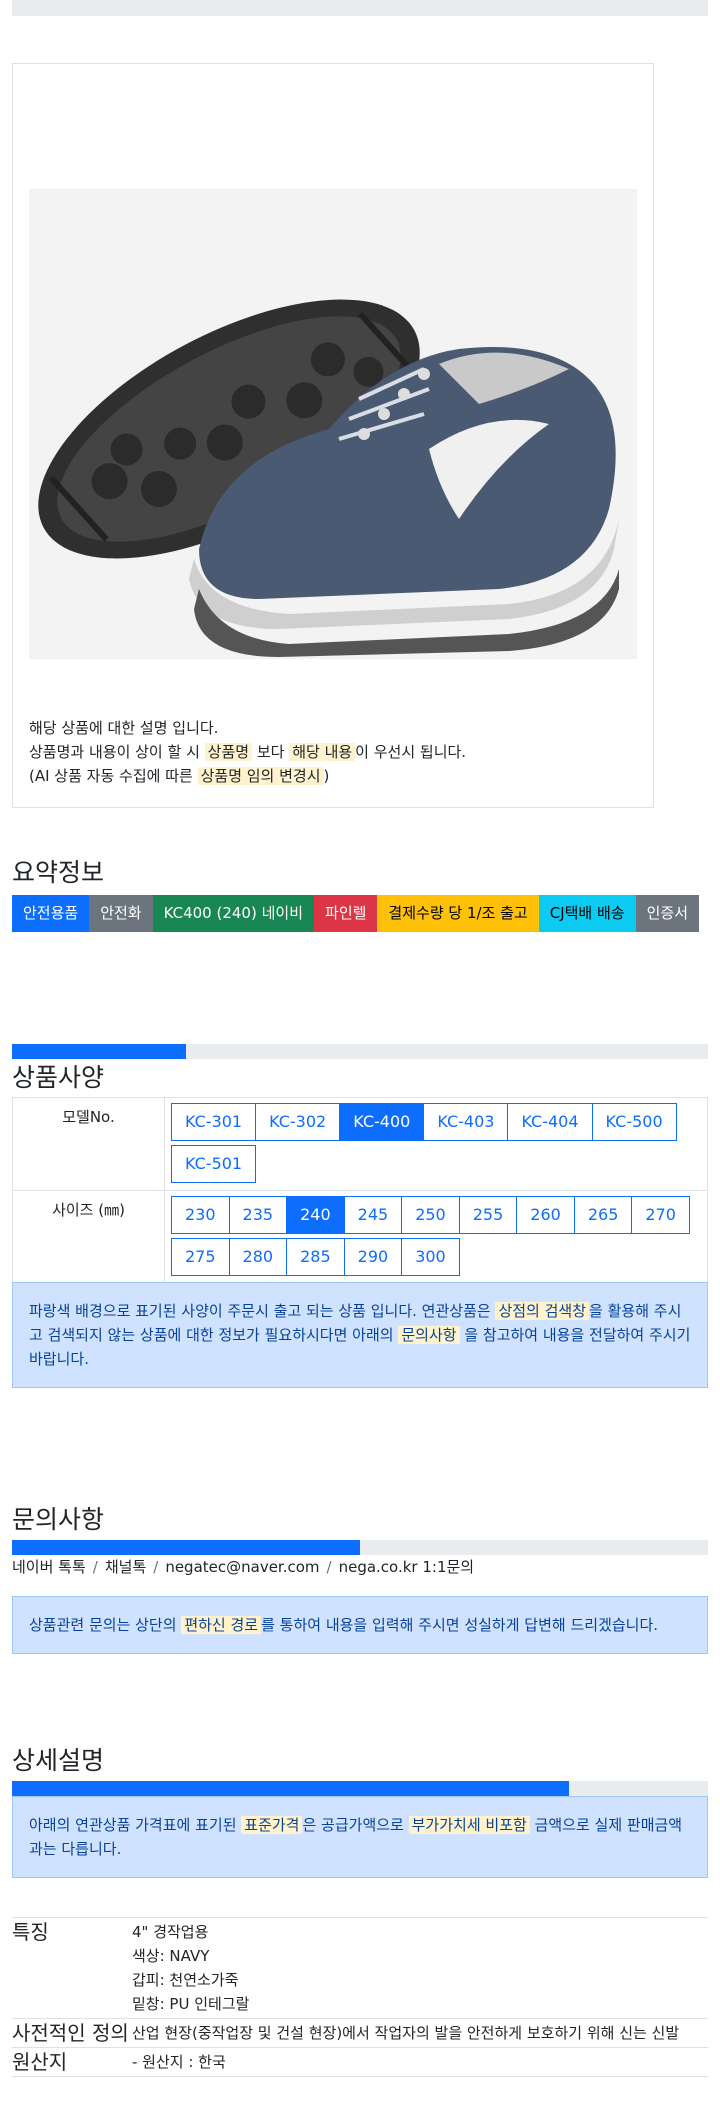 Image resolution: width=720 pixels, height=2106 pixels. I want to click on model-option: KC-501, so click(214, 1164).